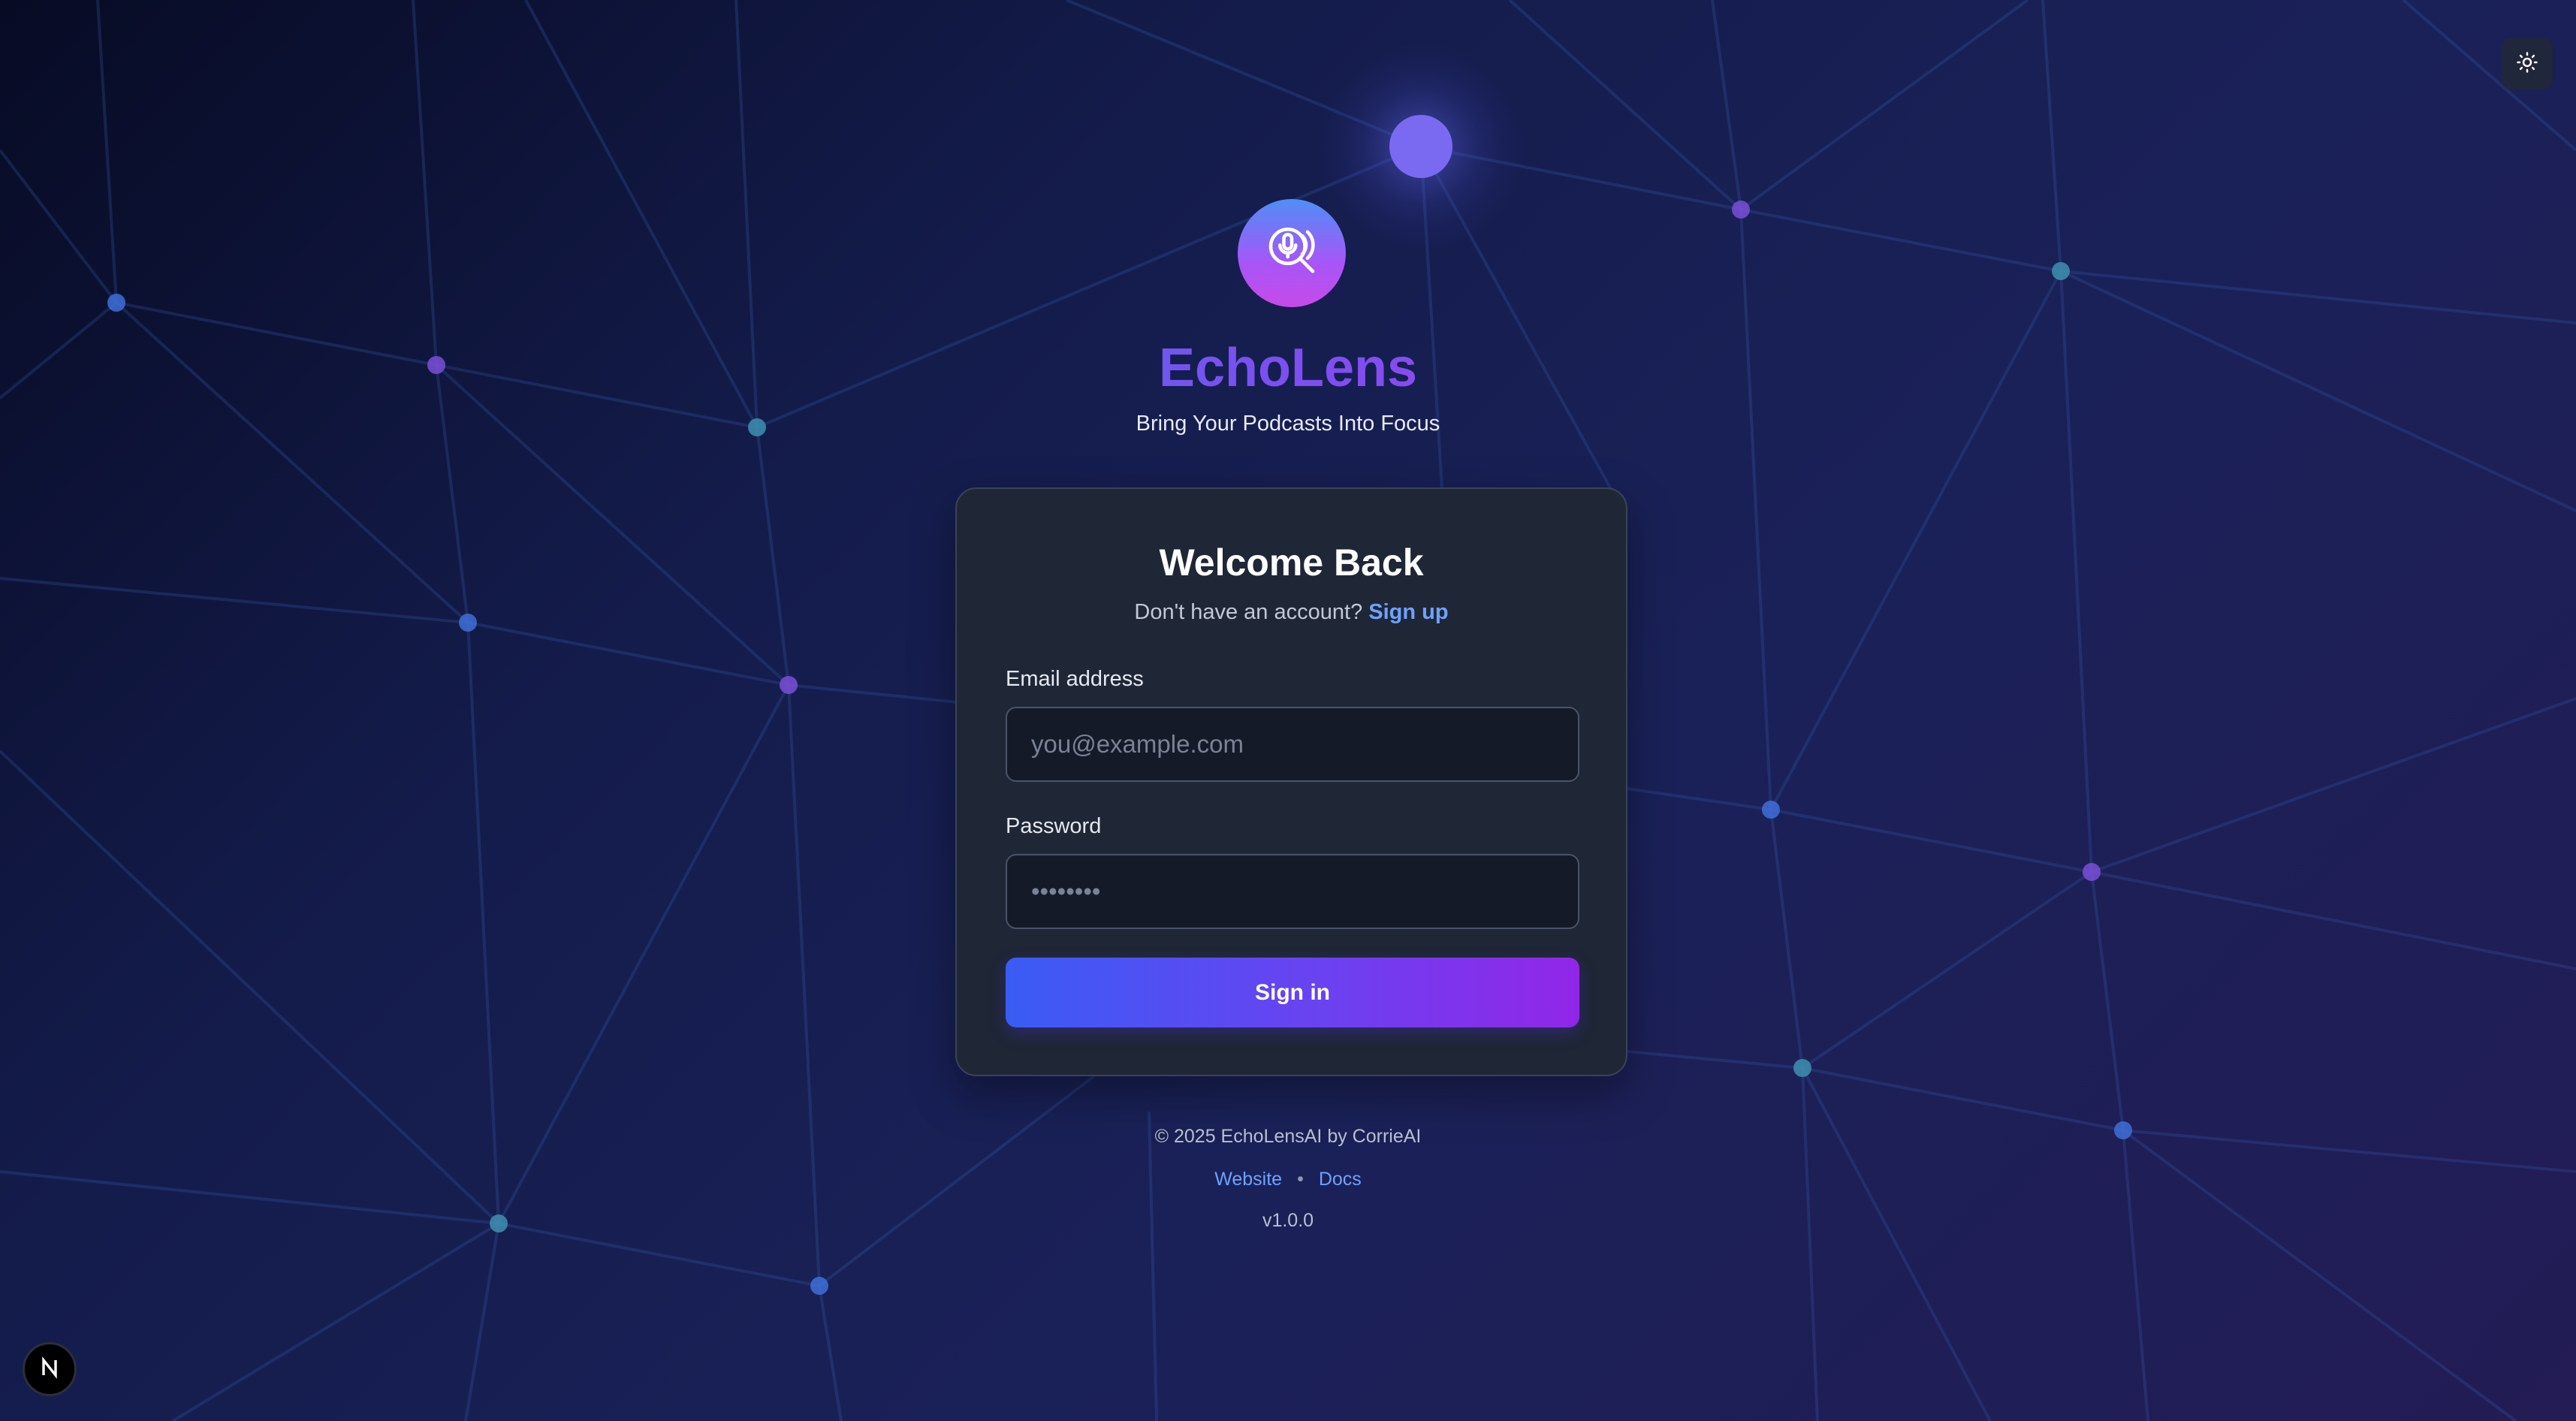 The width and height of the screenshot is (2576, 1421). I want to click on brand-logo, so click(1292, 253).